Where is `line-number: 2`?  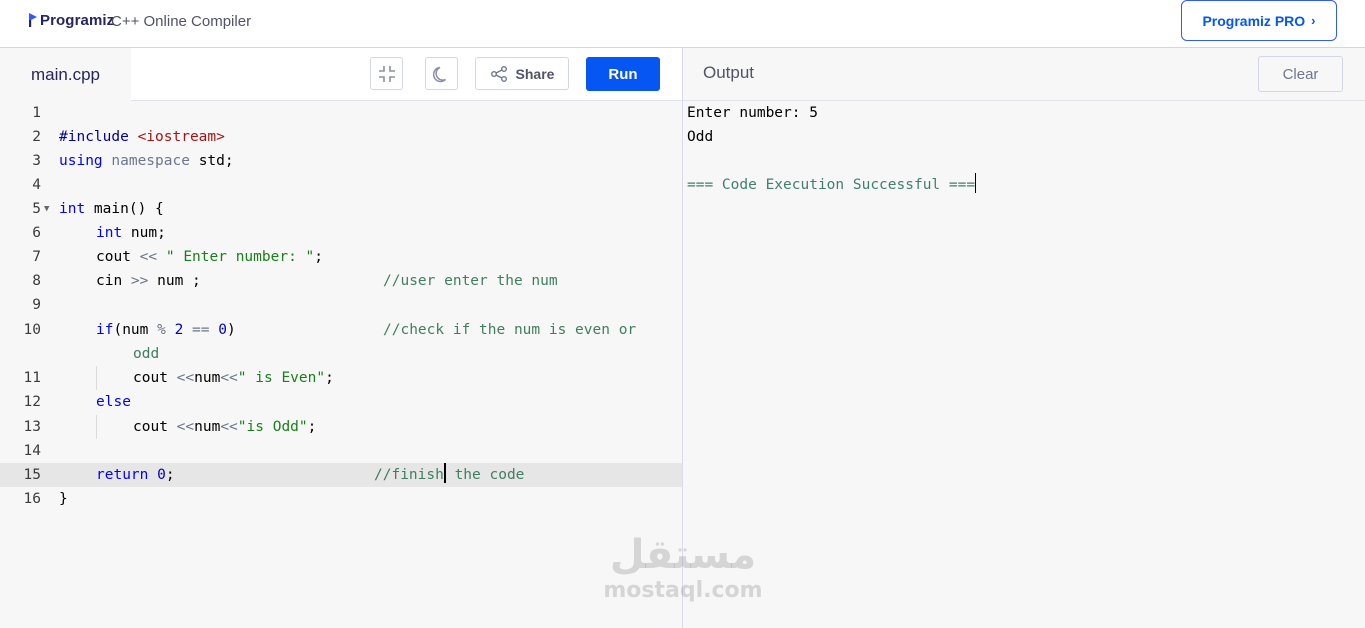
line-number: 2 is located at coordinates (36, 137).